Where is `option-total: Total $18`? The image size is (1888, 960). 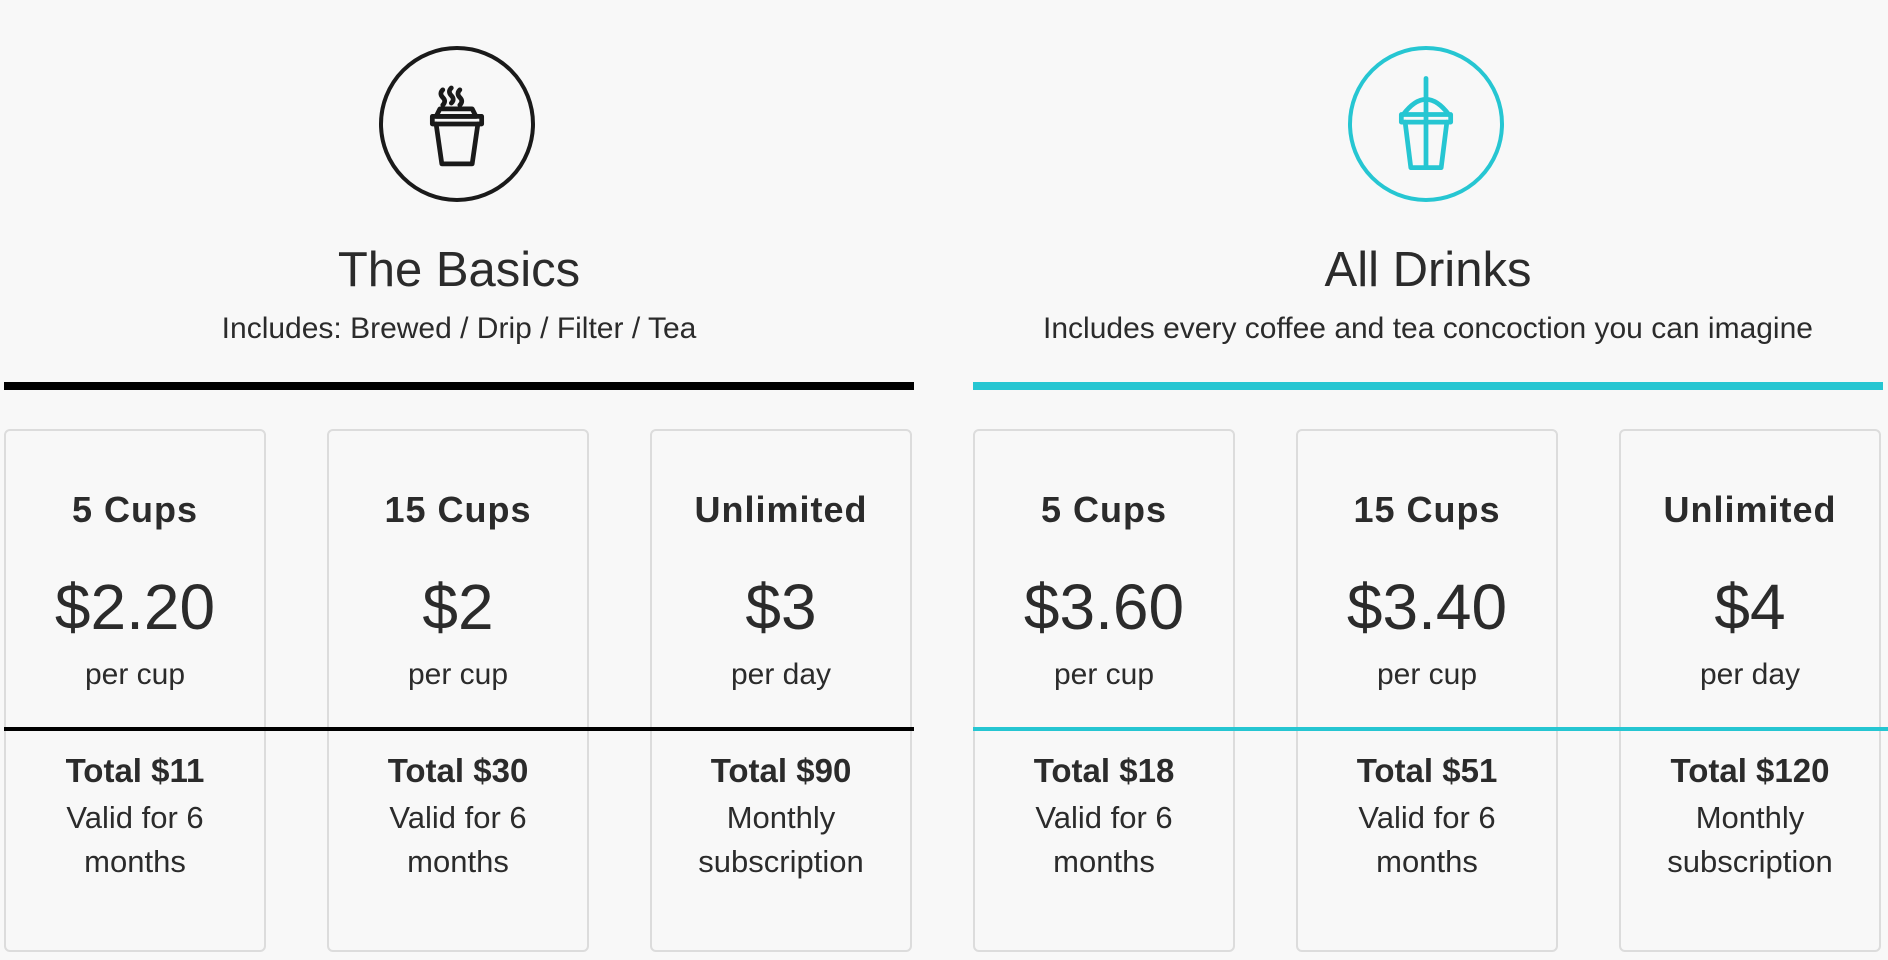
option-total: Total $18 is located at coordinates (1104, 770).